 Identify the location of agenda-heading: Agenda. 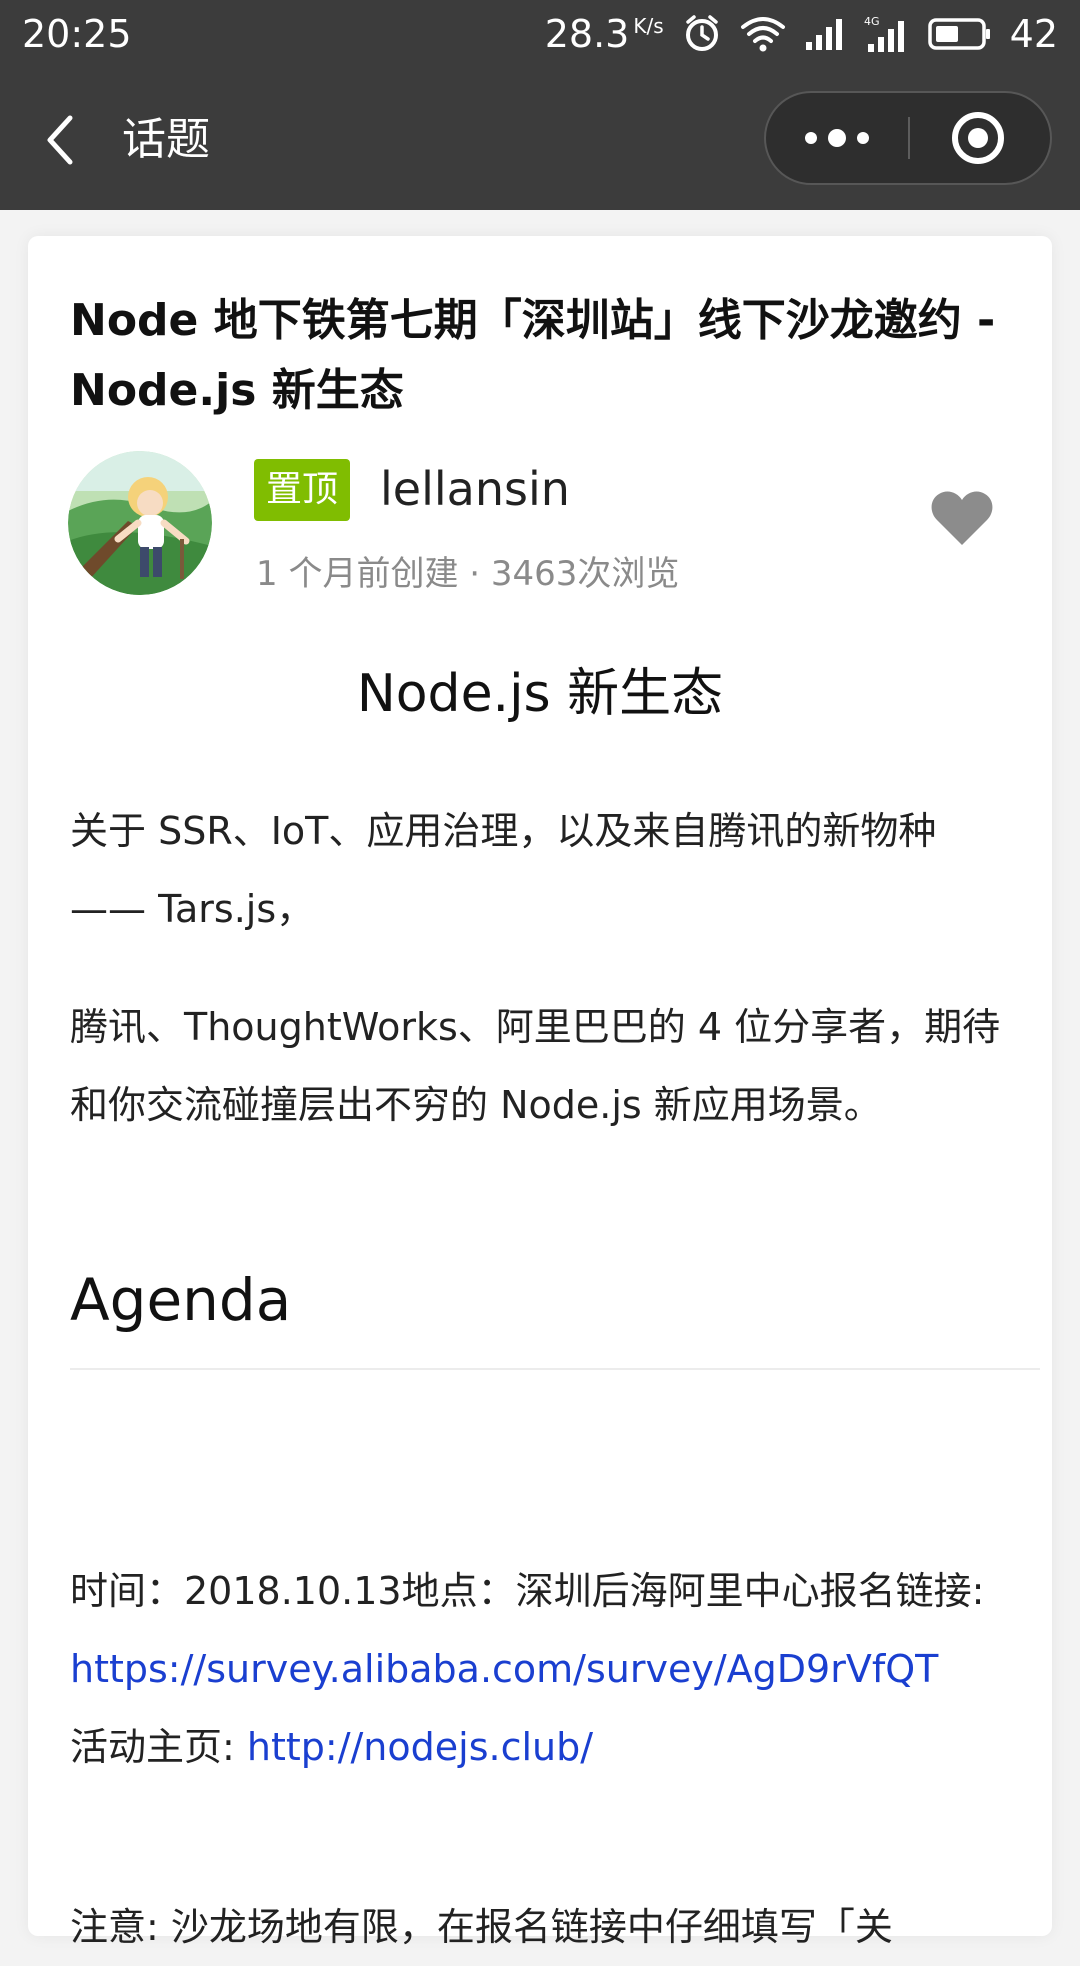
(181, 1300).